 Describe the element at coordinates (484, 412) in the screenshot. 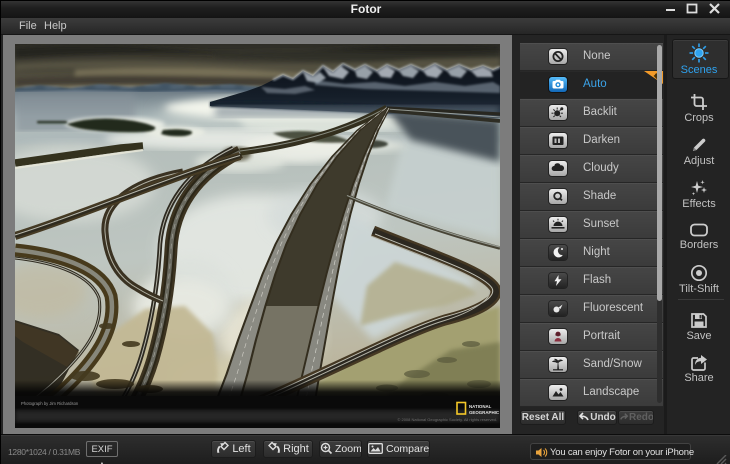

I see `svg-text: GEOGRAPHIC` at that location.